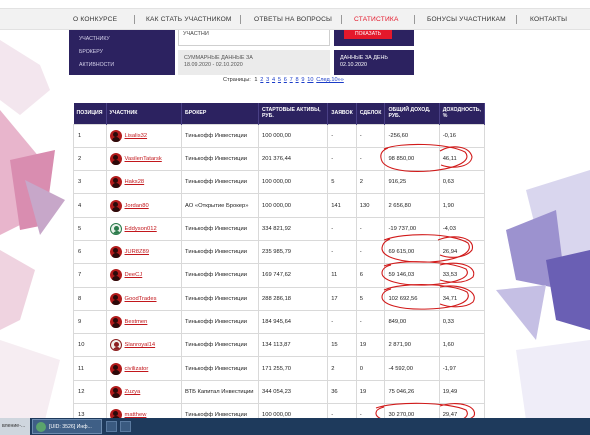  I want to click on nav-link-contacts: КОНТАКТЫ, so click(548, 19).